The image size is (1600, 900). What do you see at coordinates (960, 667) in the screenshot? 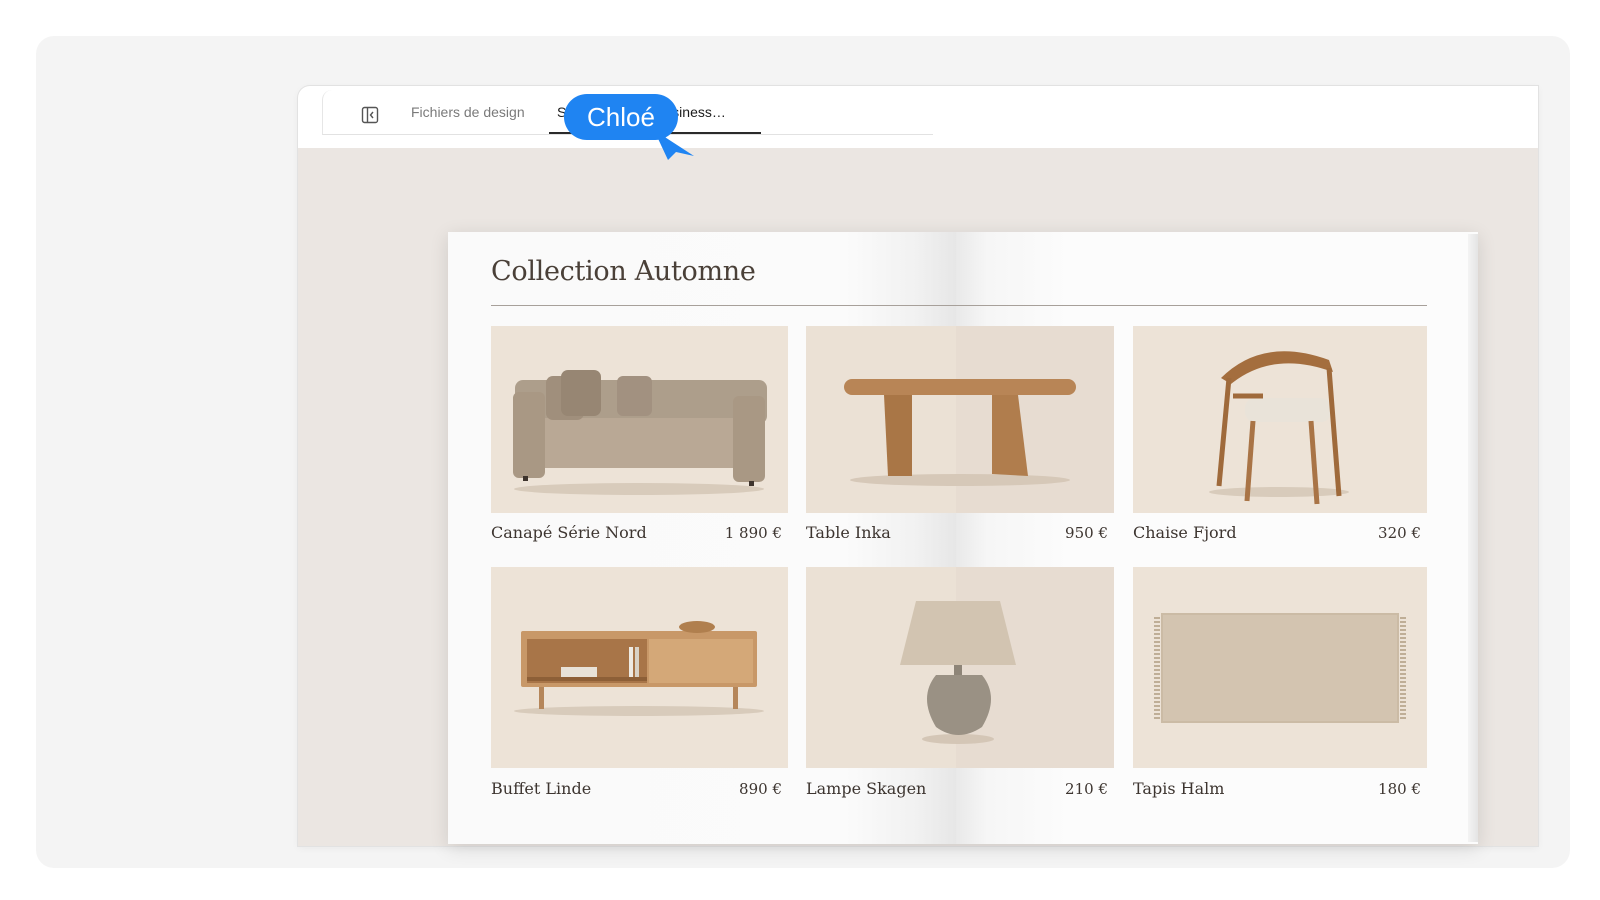
I see `lamp-image` at bounding box center [960, 667].